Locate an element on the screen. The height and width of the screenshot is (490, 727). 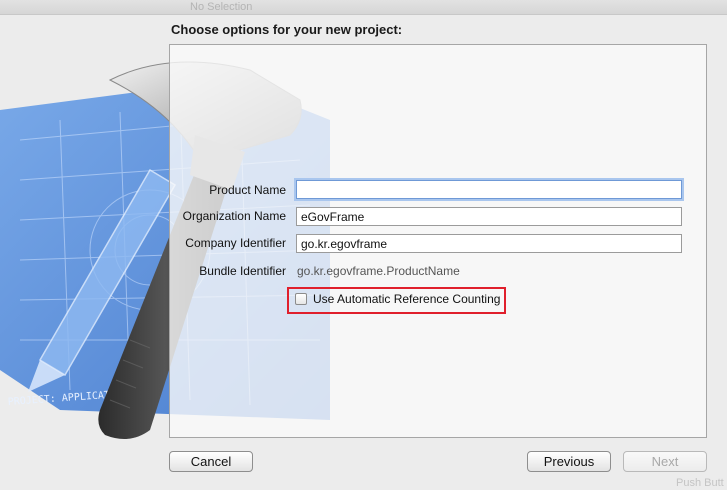
bundle-identifier-value: go.kr.egovframe.ProductName is located at coordinates (378, 271).